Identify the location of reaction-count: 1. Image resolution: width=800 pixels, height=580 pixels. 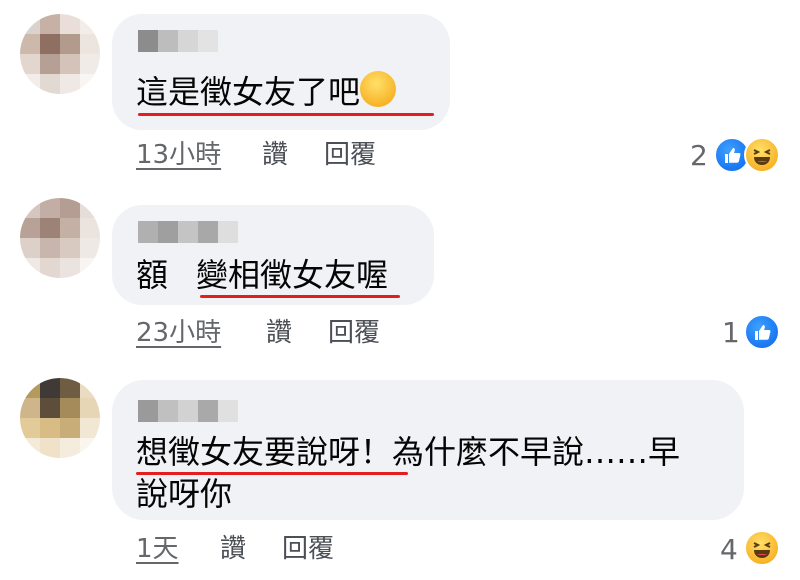
(731, 333).